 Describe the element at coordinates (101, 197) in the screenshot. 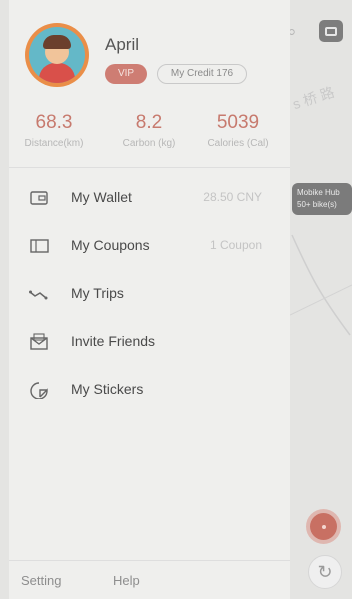

I see `menu-label: My Wallet` at that location.